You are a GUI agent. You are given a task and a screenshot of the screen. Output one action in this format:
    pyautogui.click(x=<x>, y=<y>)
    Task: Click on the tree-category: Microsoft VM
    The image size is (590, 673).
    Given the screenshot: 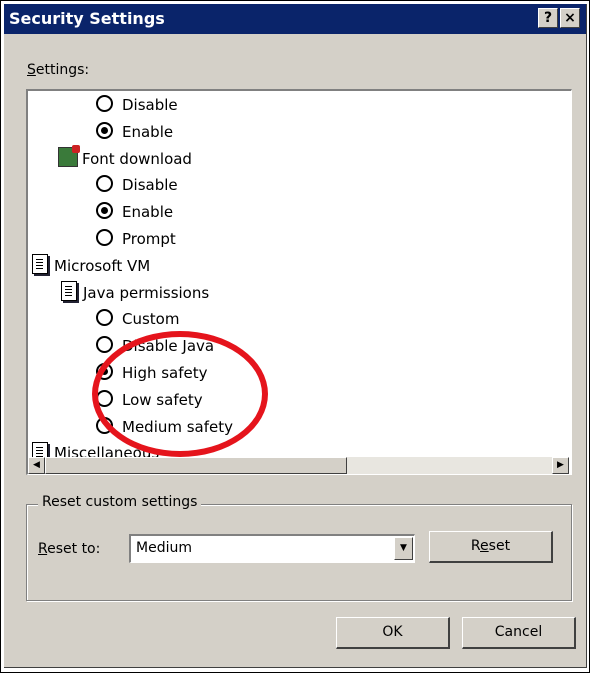 What is the action you would take?
    pyautogui.click(x=91, y=266)
    